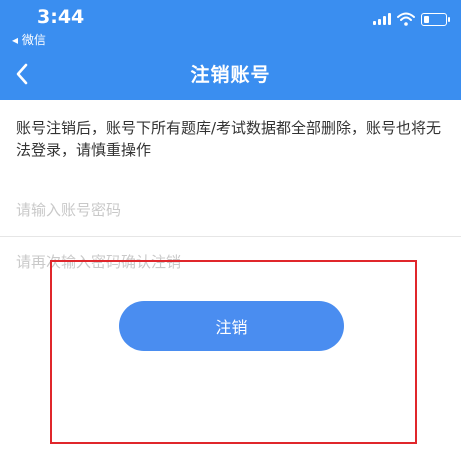 The image size is (461, 453). Describe the element at coordinates (231, 326) in the screenshot. I see `cancel-account-button: 注销` at that location.